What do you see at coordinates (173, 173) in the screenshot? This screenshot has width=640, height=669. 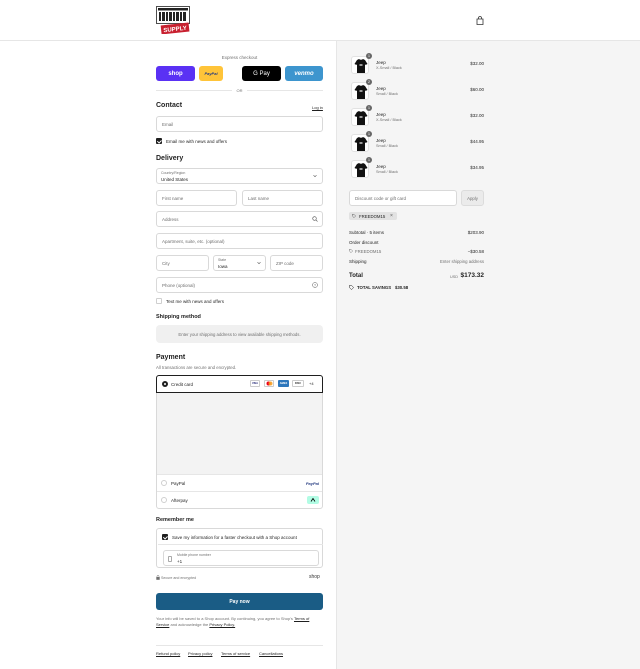 I see `country-label: Country/Region` at bounding box center [173, 173].